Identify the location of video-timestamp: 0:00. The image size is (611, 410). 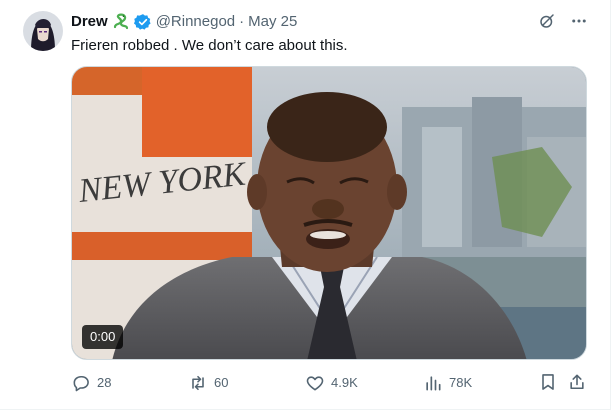
(103, 337).